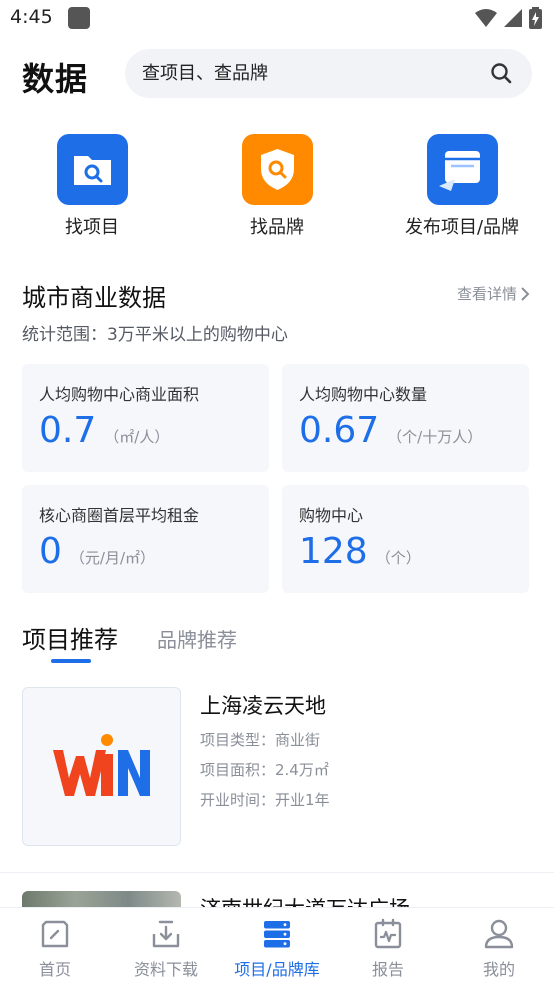 The width and height of the screenshot is (554, 984). I want to click on nav-item-downloads: 资料下载, so click(166, 946).